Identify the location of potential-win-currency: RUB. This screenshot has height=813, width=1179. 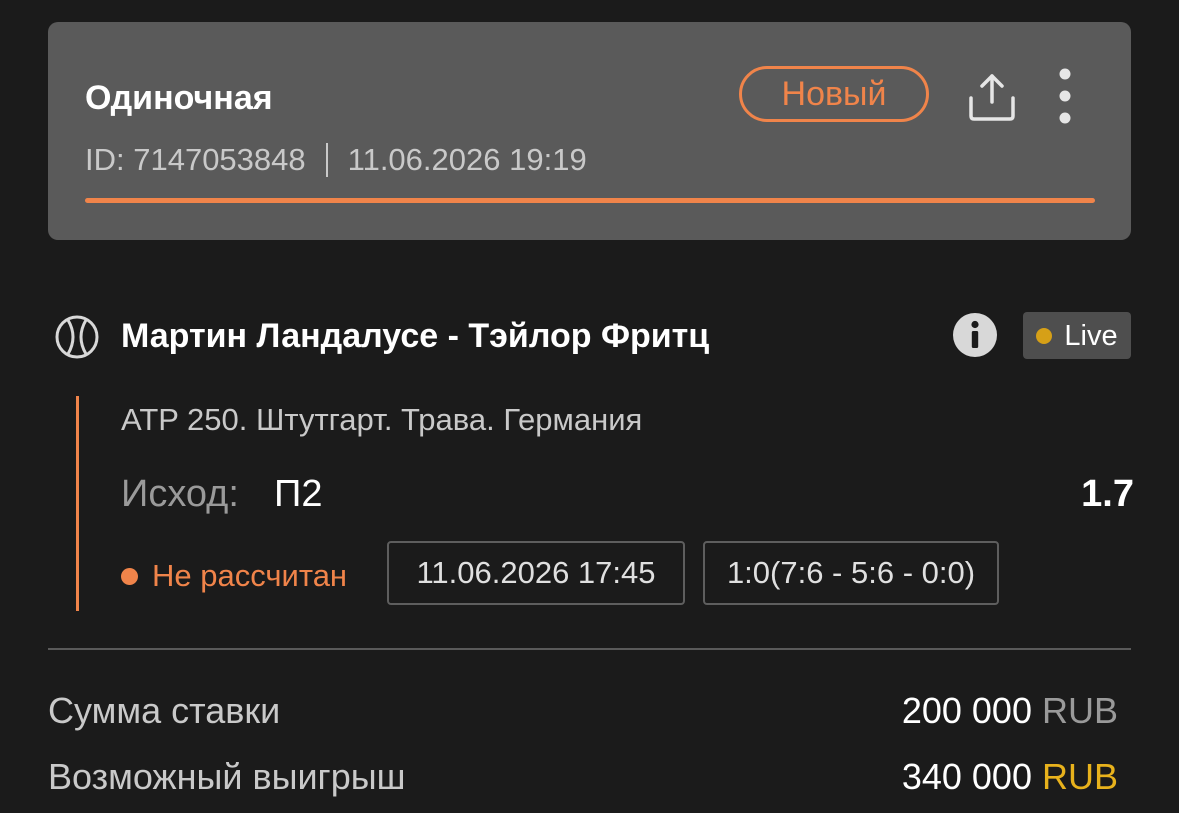
(1079, 776).